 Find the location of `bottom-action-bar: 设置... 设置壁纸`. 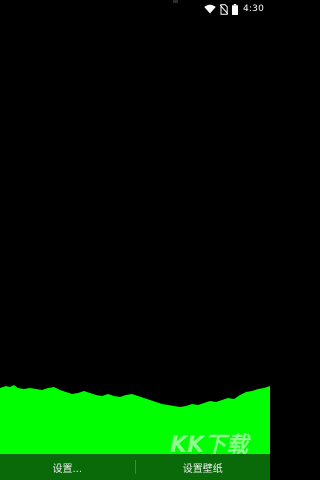

bottom-action-bar: 设置... 设置壁纸 is located at coordinates (135, 467).